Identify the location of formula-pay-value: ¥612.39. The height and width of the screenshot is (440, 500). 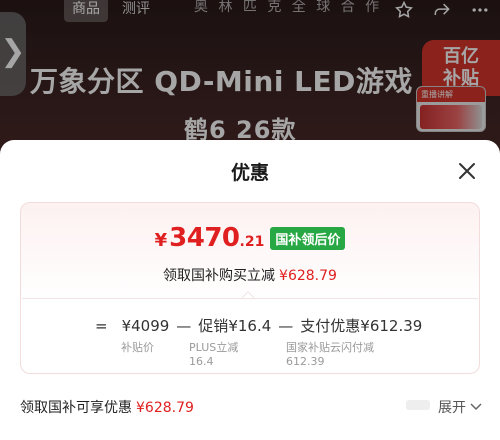
(391, 326).